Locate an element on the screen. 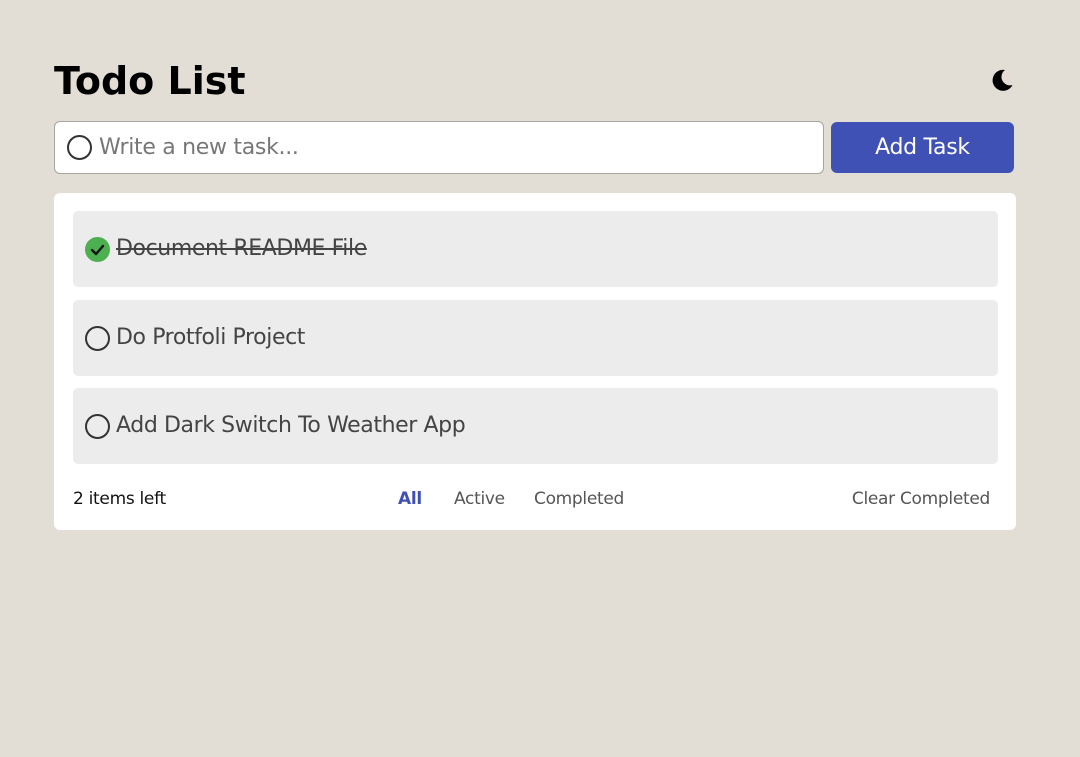  items-left-count: 2 items left is located at coordinates (119, 499).